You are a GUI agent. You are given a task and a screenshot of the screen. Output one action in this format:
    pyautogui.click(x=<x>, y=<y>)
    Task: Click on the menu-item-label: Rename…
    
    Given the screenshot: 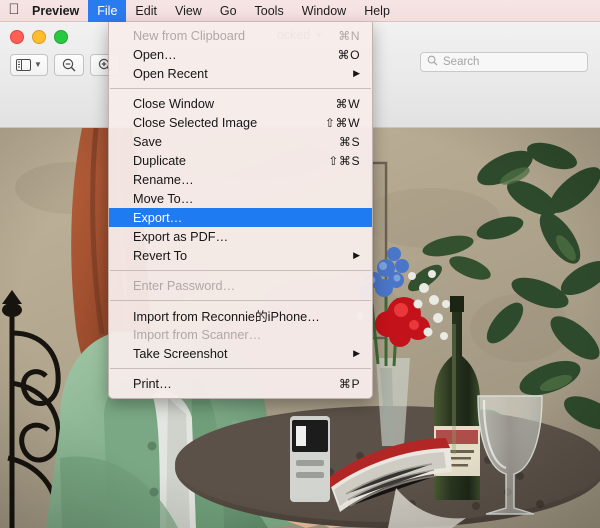 What is the action you would take?
    pyautogui.click(x=163, y=179)
    